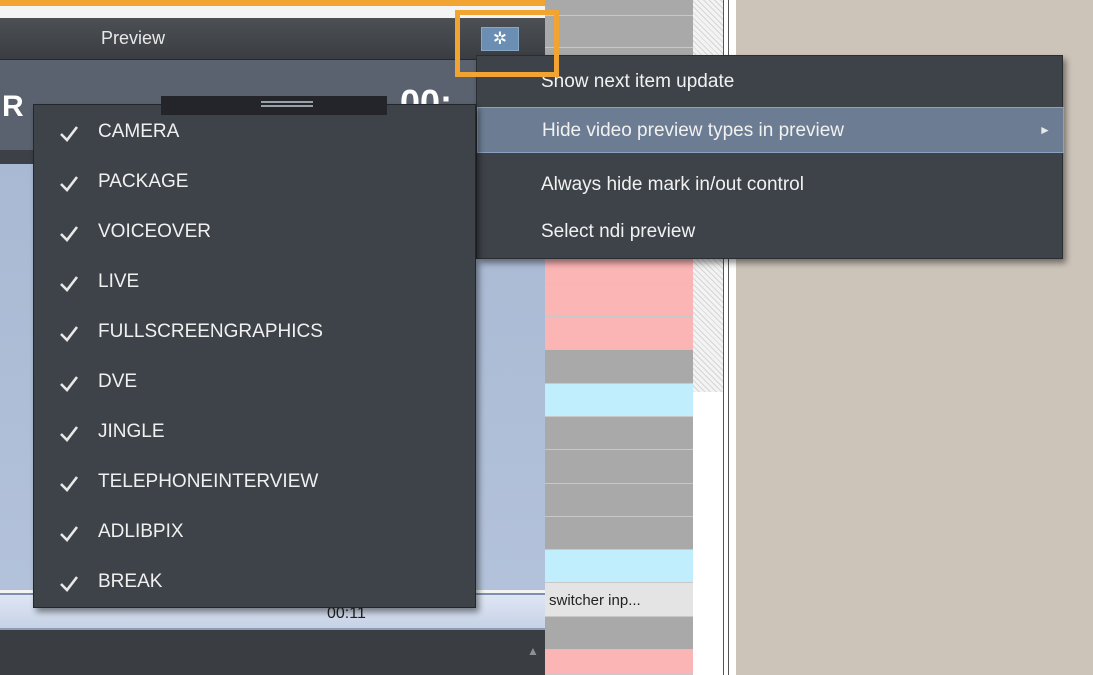 Image resolution: width=1093 pixels, height=675 pixels. What do you see at coordinates (141, 531) in the screenshot?
I see `submenu-item-label: ADLIBPIX` at bounding box center [141, 531].